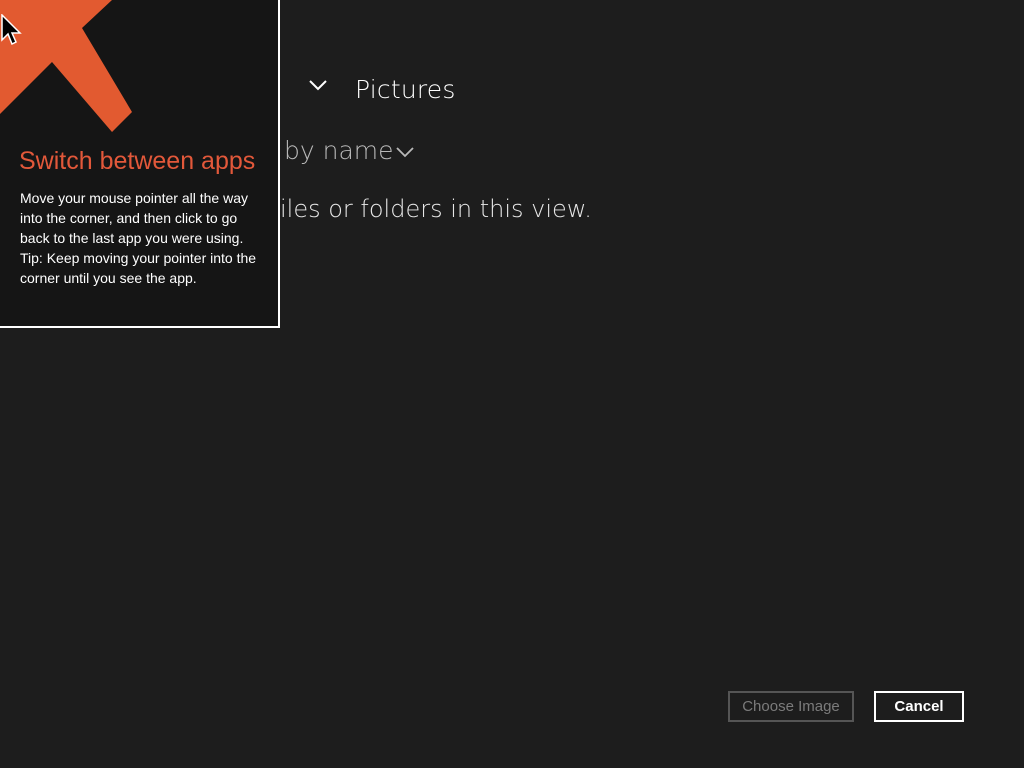 Image resolution: width=1024 pixels, height=768 pixels. Describe the element at coordinates (791, 706) in the screenshot. I see `choose-image-button: Choose Image` at that location.